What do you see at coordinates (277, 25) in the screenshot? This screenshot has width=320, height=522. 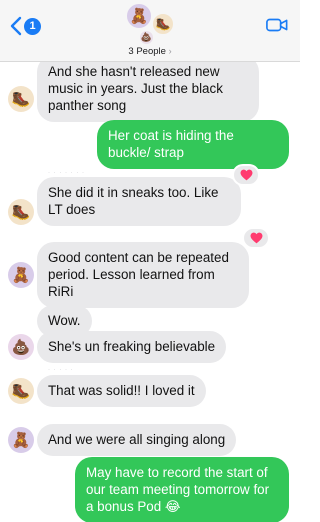 I see `video-camera-icon` at bounding box center [277, 25].